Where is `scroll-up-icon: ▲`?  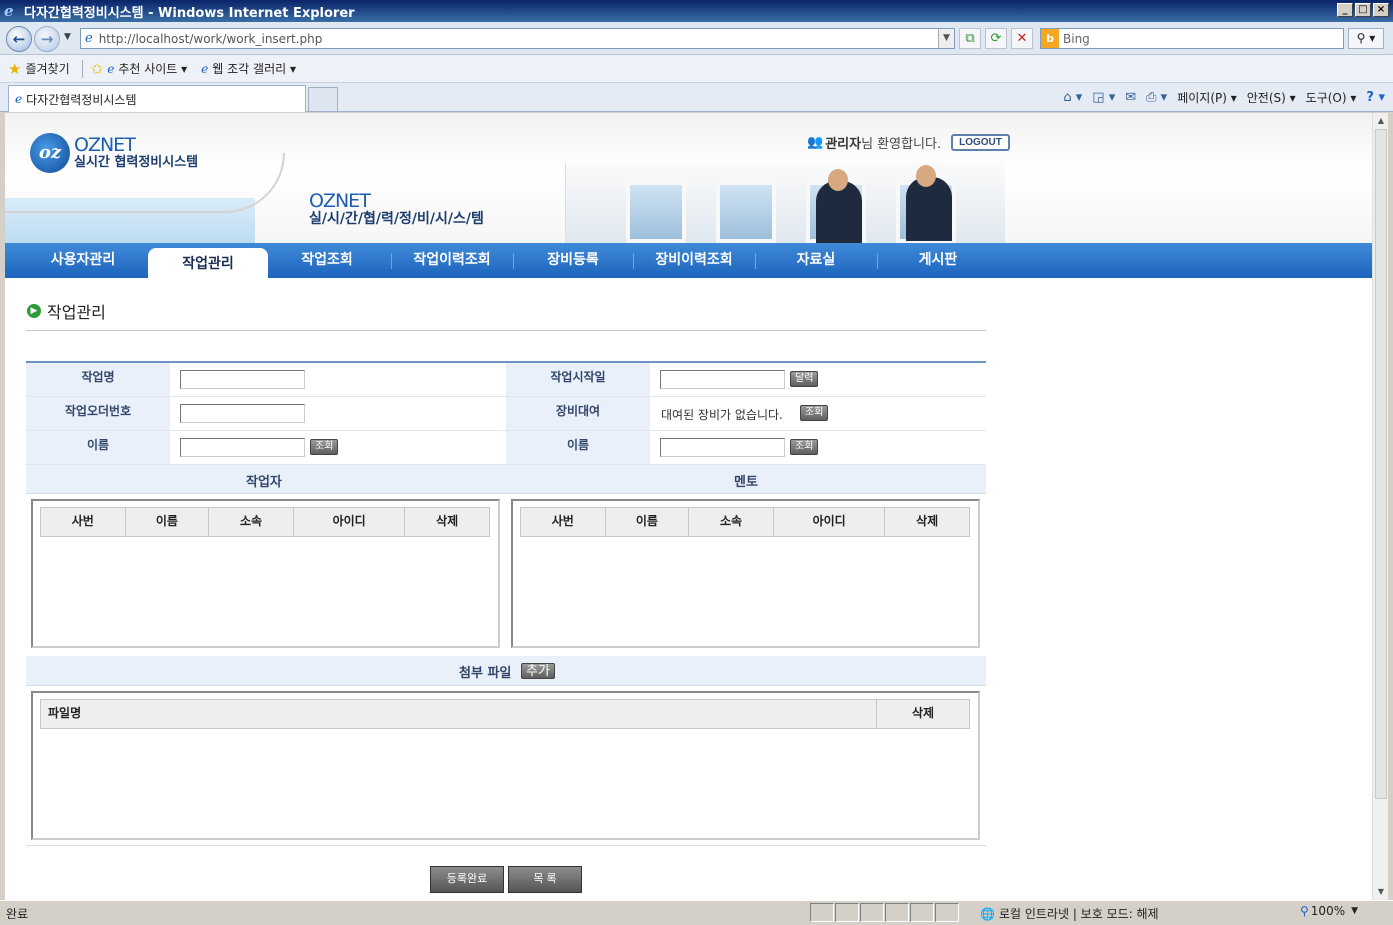 scroll-up-icon: ▲ is located at coordinates (1381, 121).